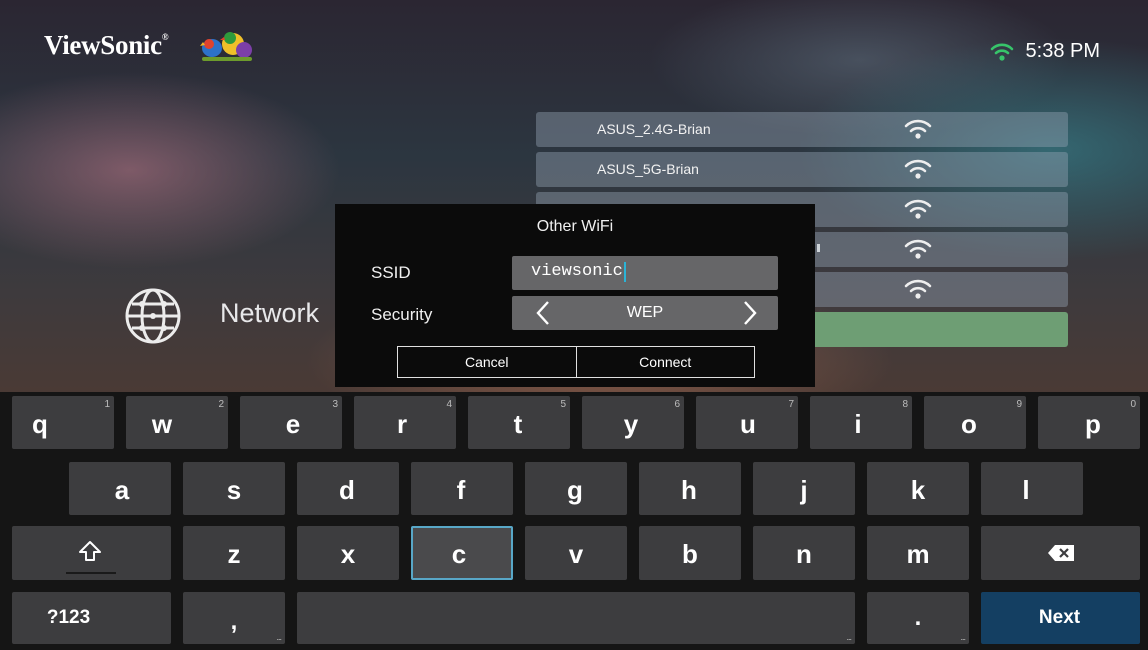 The height and width of the screenshot is (650, 1148). I want to click on security-selector: WEP, so click(645, 313).